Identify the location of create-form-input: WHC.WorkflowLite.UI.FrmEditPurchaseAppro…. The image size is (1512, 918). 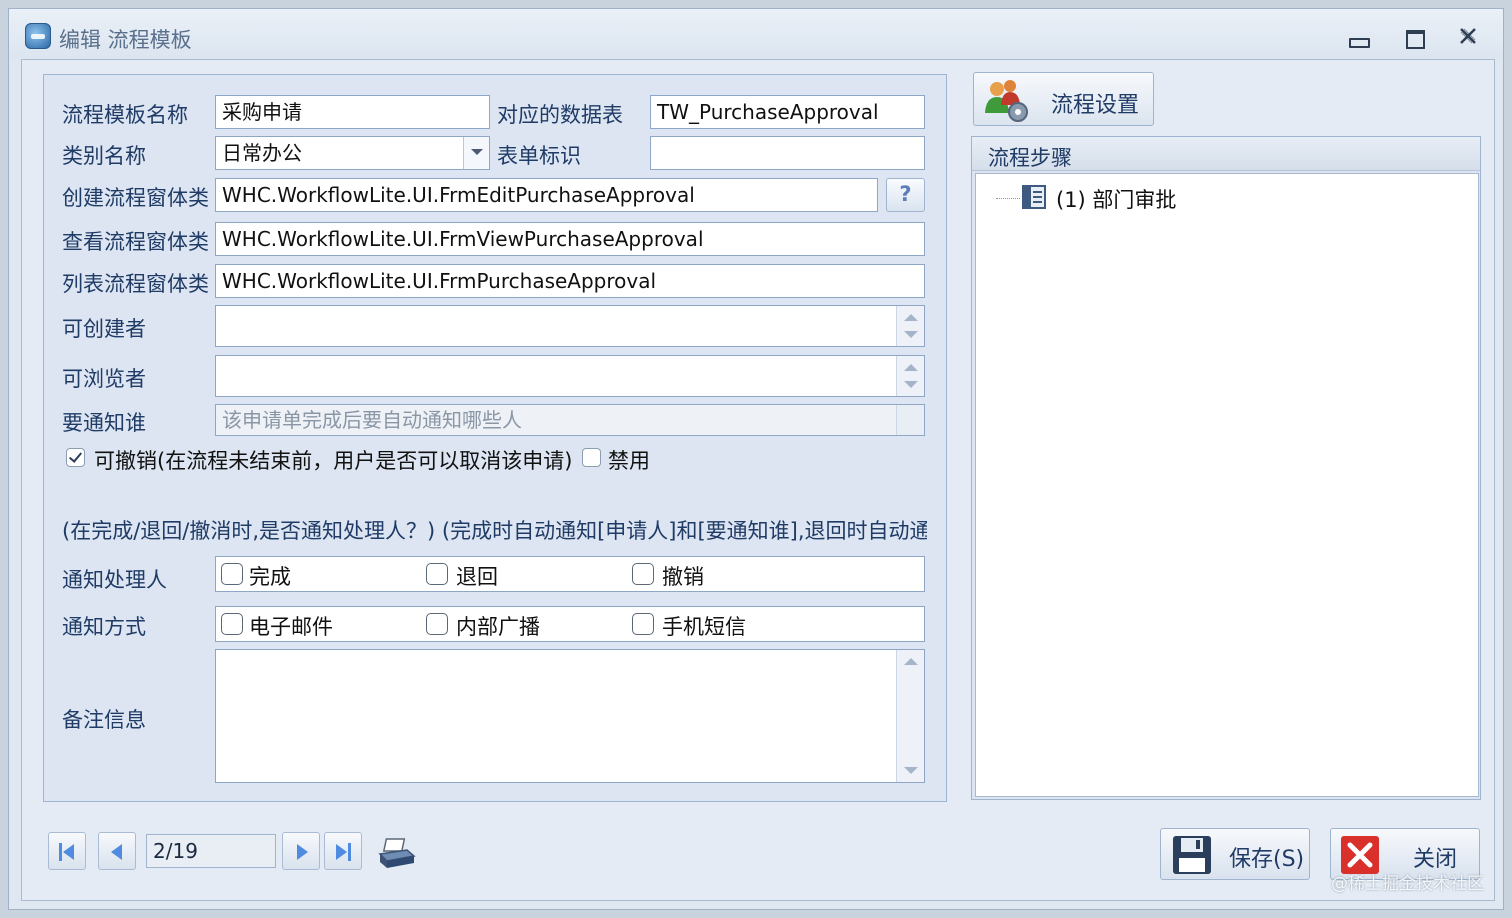
(546, 195).